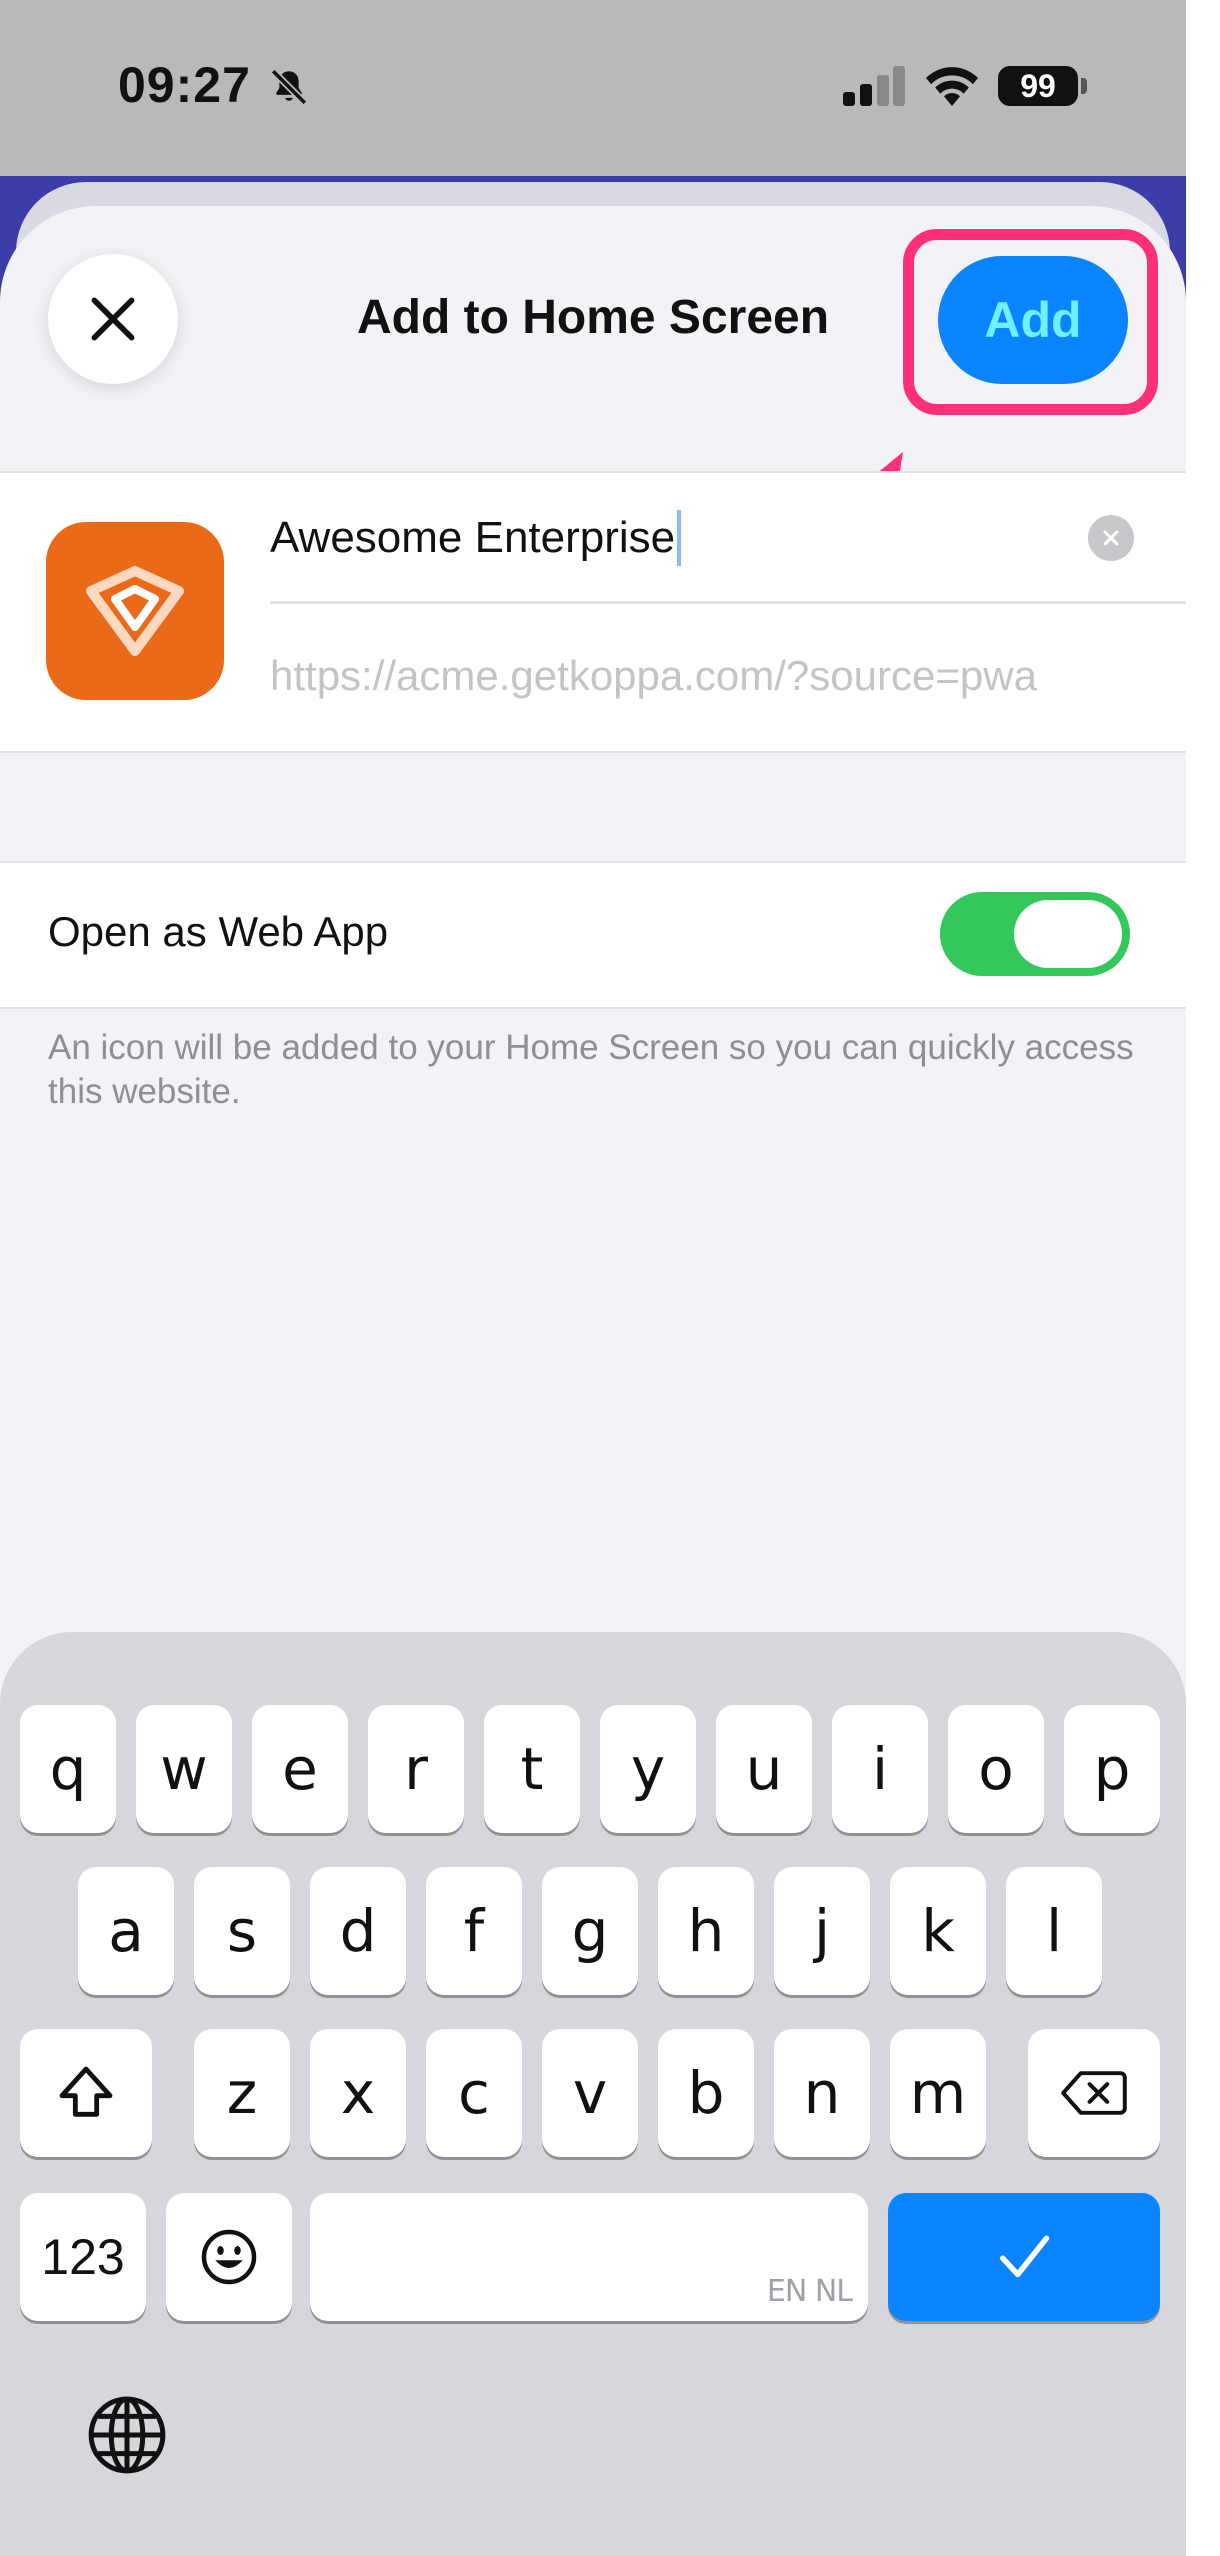 This screenshot has width=1220, height=2556. What do you see at coordinates (874, 86) in the screenshot?
I see `cellular-signal-icon` at bounding box center [874, 86].